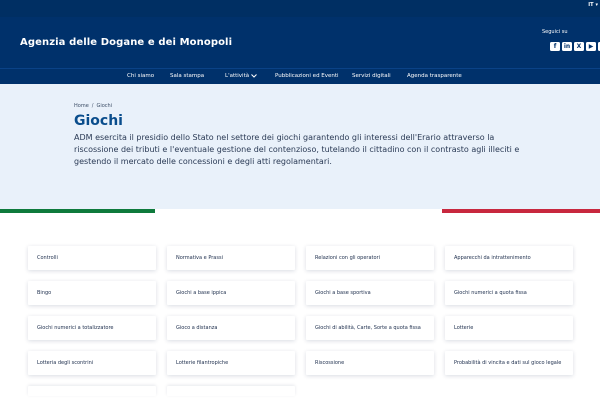  What do you see at coordinates (492, 258) in the screenshot?
I see `card-label: Apparecchi da intrattenimento` at bounding box center [492, 258].